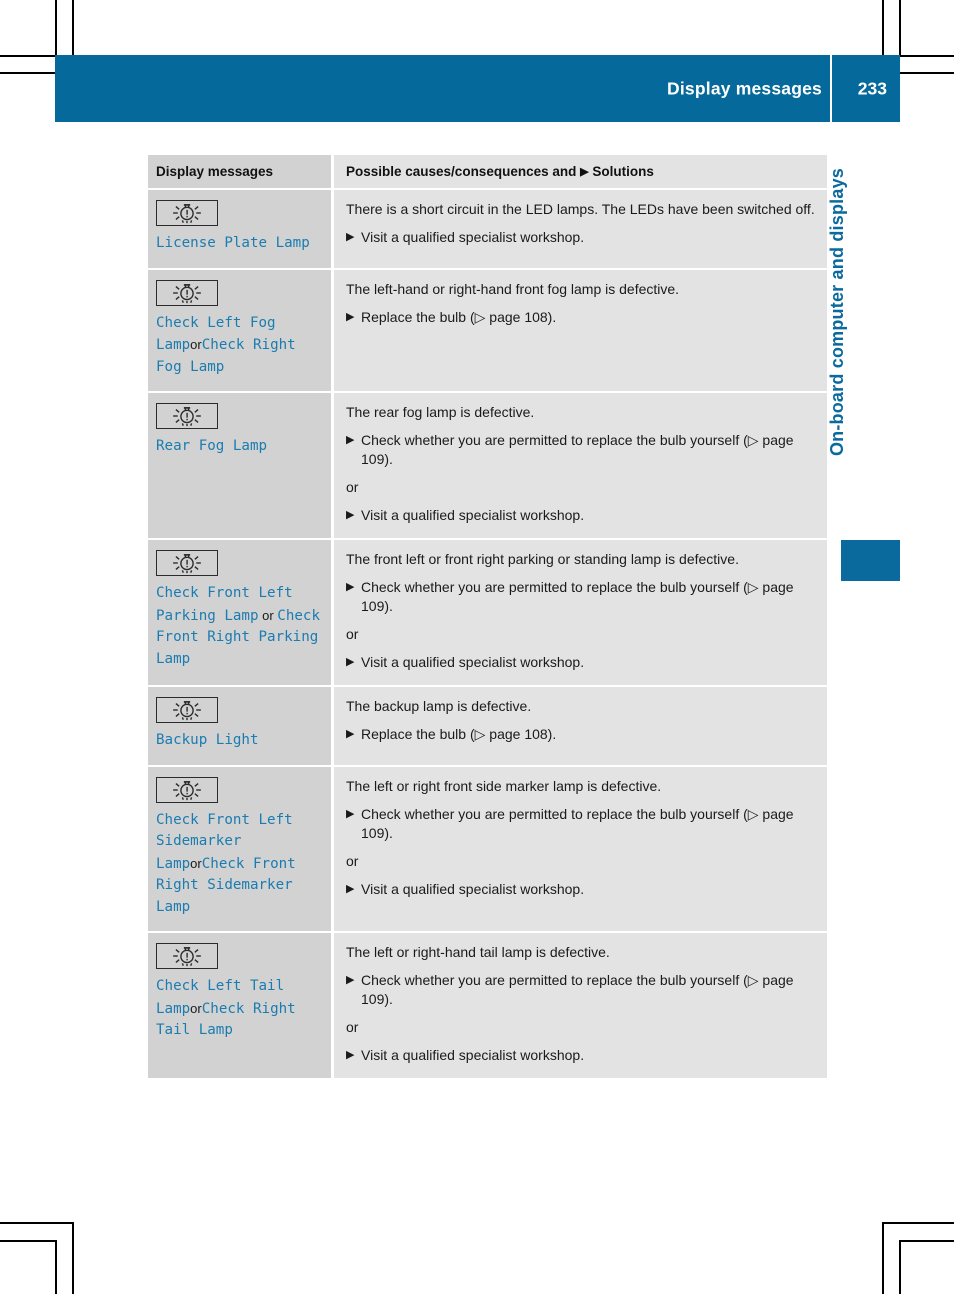 The height and width of the screenshot is (1294, 954). I want to click on crop-mark-bottom-right-v1, so click(883, 1258).